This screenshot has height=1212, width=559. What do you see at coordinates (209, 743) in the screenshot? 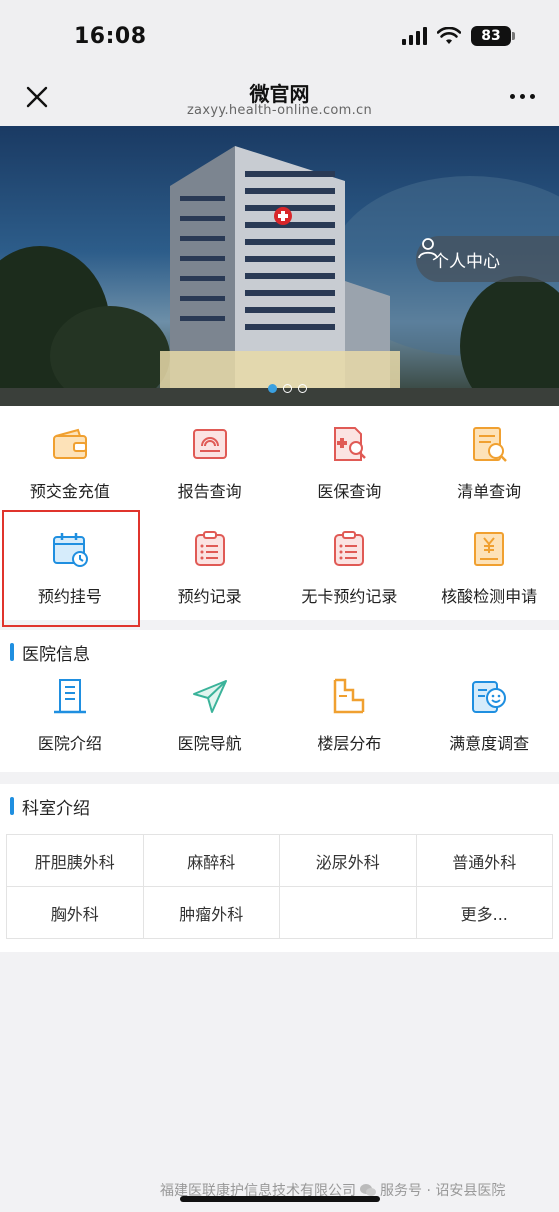
I see `hospital-info-label: 医院导航` at bounding box center [209, 743].